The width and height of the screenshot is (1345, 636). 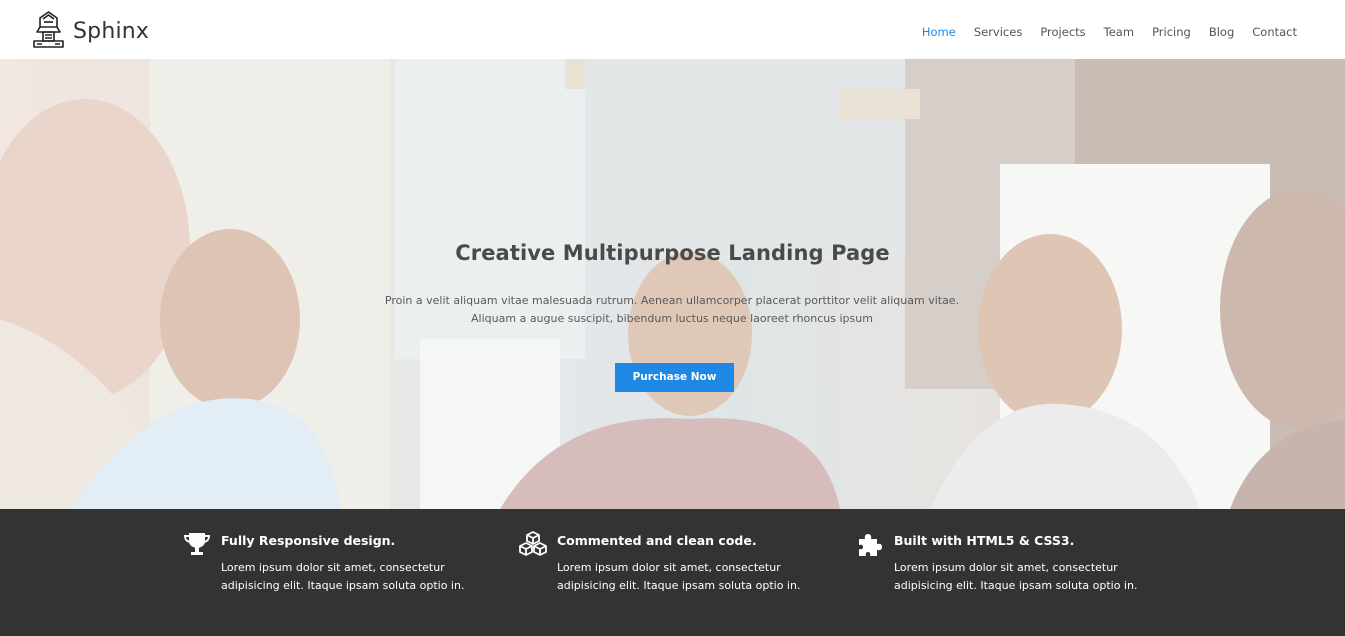 I want to click on brand-logo: Sphinx, so click(x=90, y=30).